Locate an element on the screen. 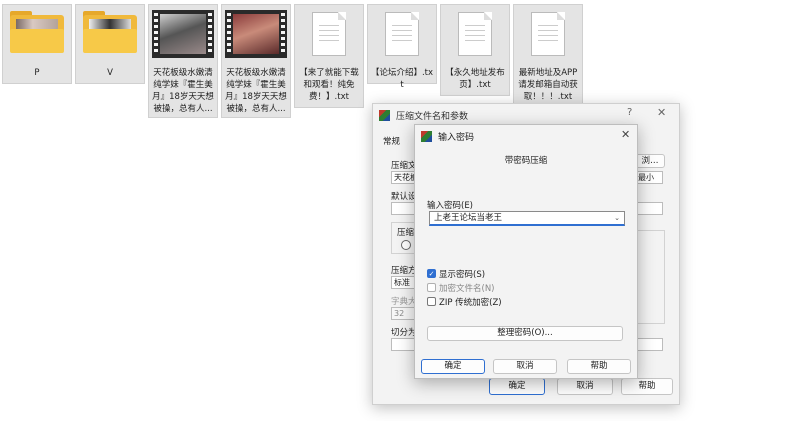 The height and width of the screenshot is (421, 800). dialog-subtitle: 带密码压缩 is located at coordinates (526, 161).